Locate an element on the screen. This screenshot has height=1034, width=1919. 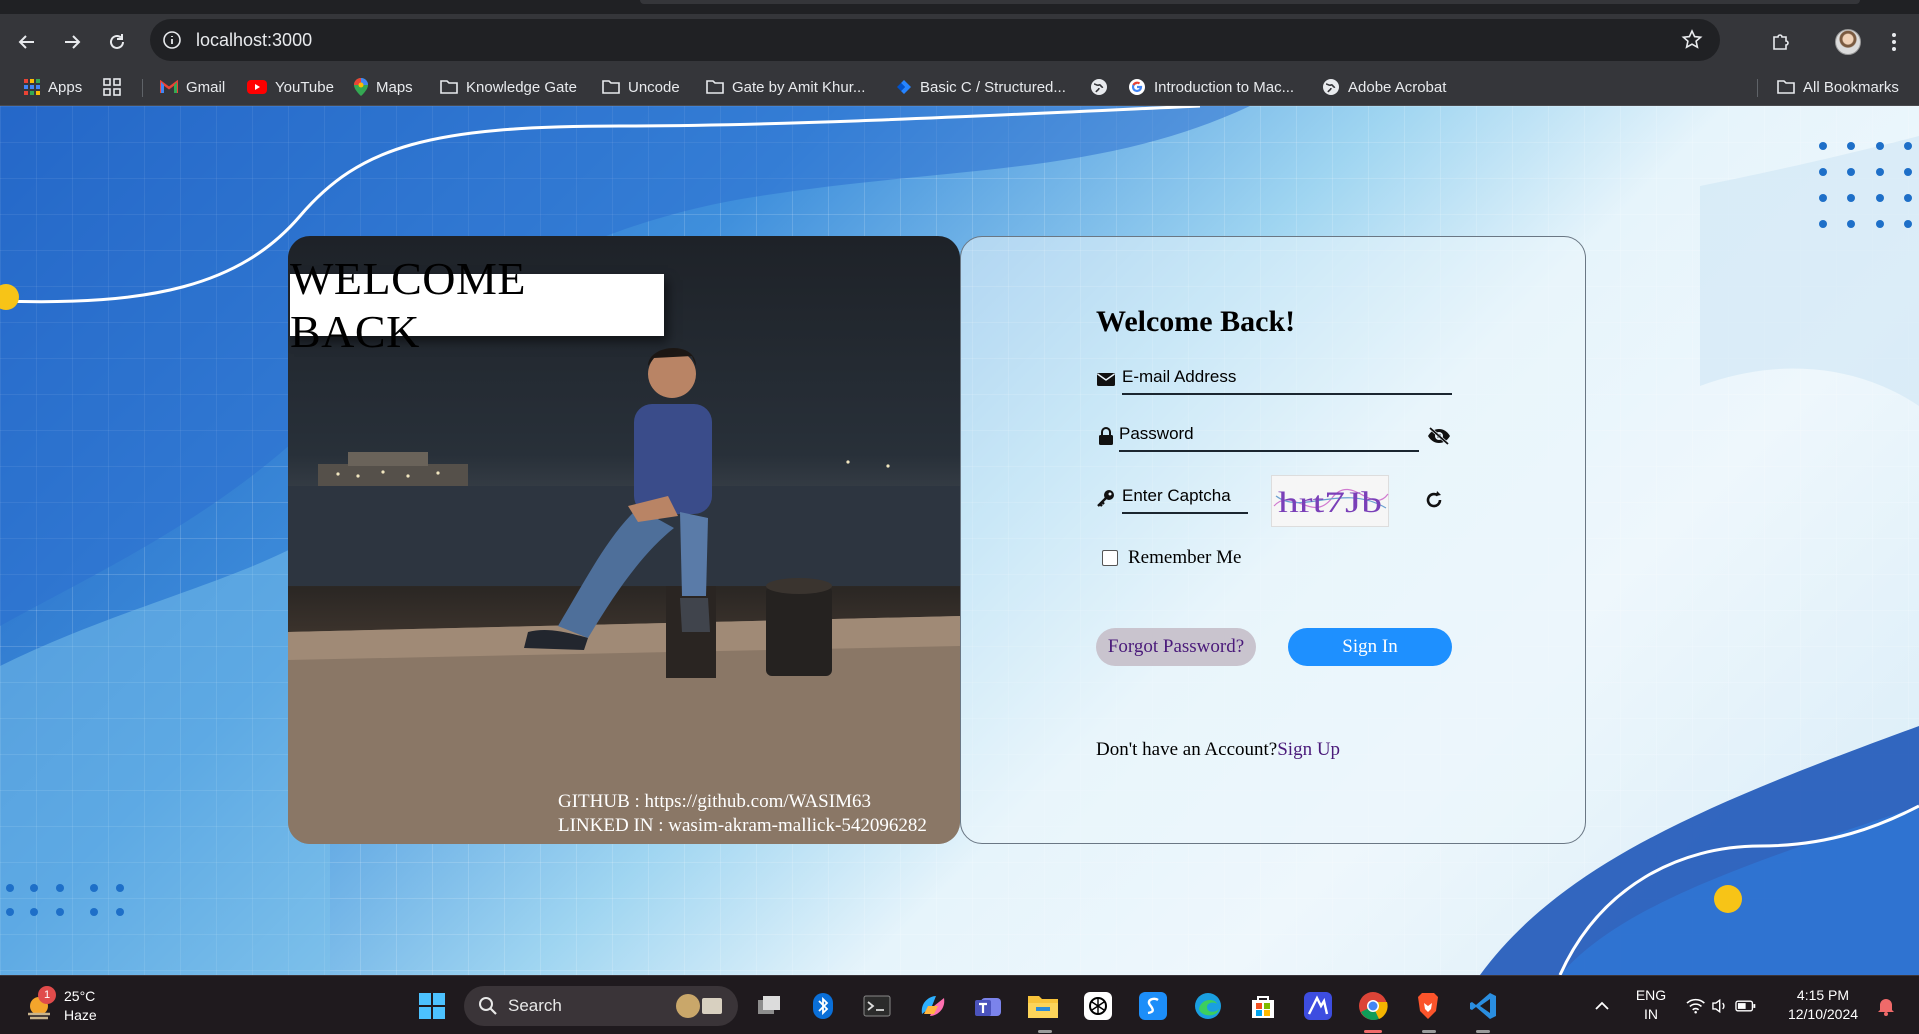
profile-button is located at coordinates (1848, 42).